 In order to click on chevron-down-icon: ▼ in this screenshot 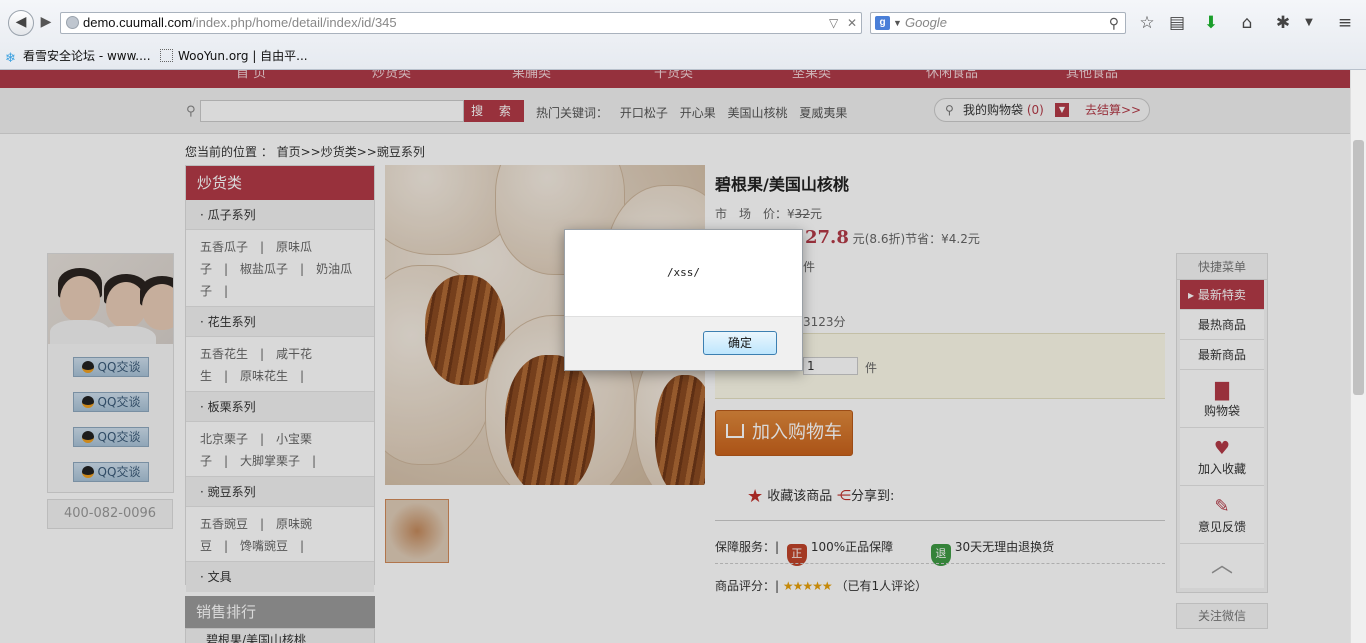, I will do `click(1309, 23)`.